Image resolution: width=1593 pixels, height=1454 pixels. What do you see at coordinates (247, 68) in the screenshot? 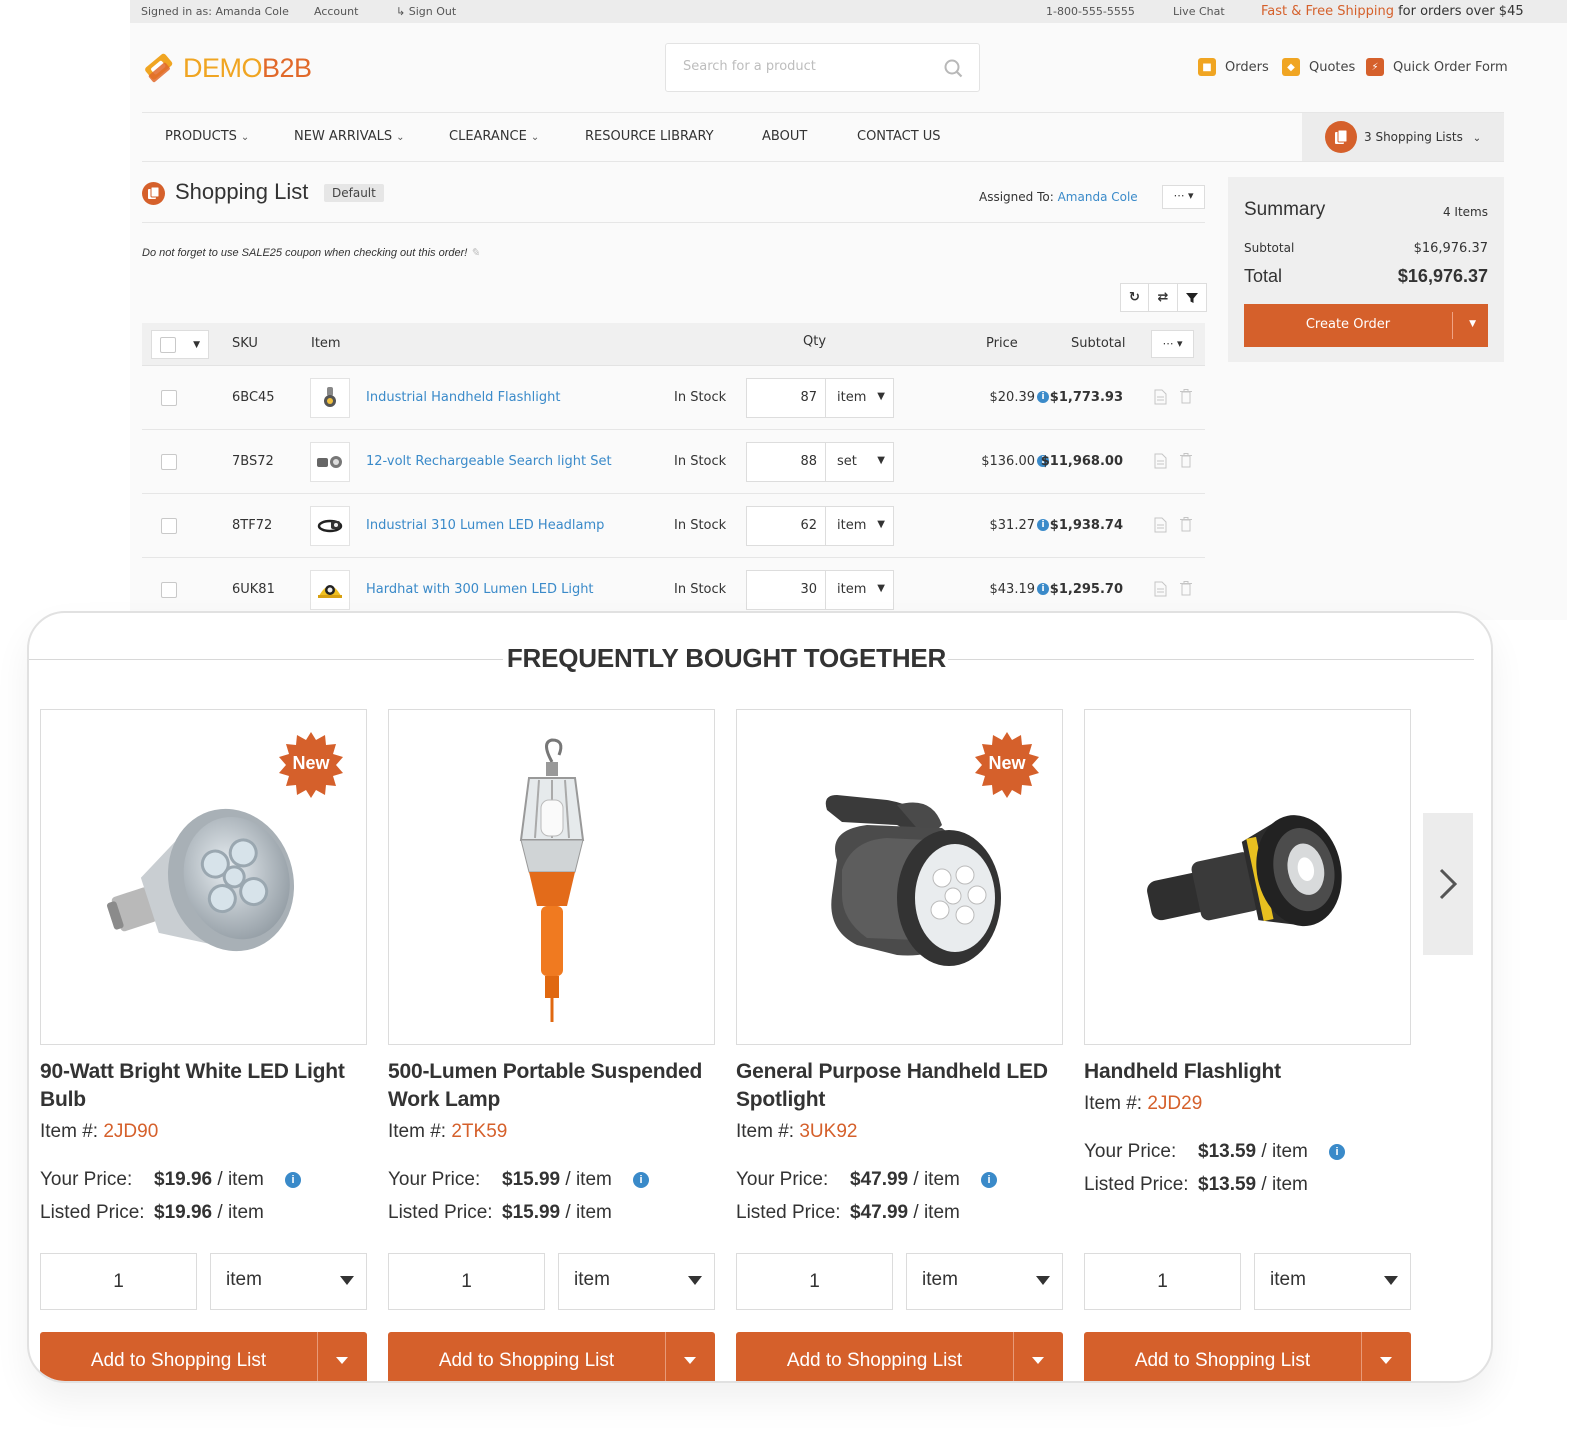
I see `logo-text: DEMOB2B` at bounding box center [247, 68].